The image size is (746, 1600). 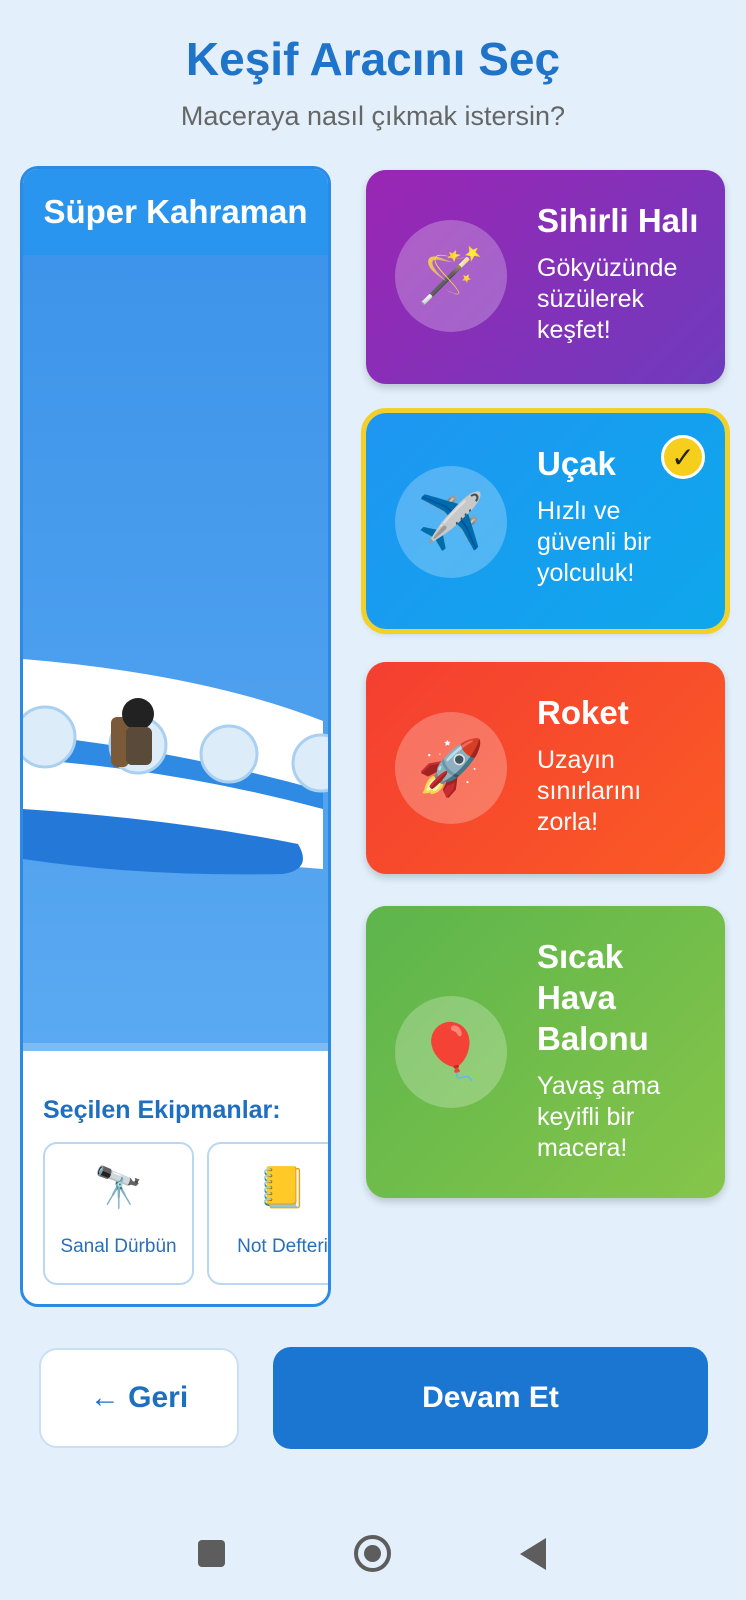 What do you see at coordinates (139, 1398) in the screenshot?
I see `back-button: ← Geri` at bounding box center [139, 1398].